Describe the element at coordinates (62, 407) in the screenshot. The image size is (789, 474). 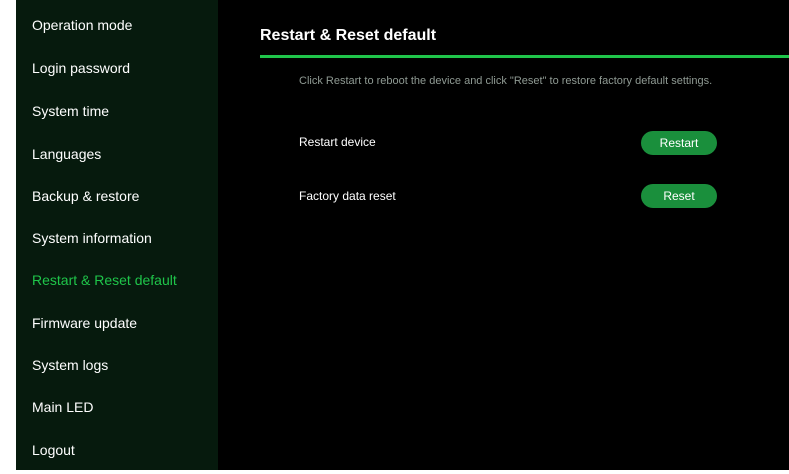
I see `sidebar-item-main-led: Main LED` at that location.